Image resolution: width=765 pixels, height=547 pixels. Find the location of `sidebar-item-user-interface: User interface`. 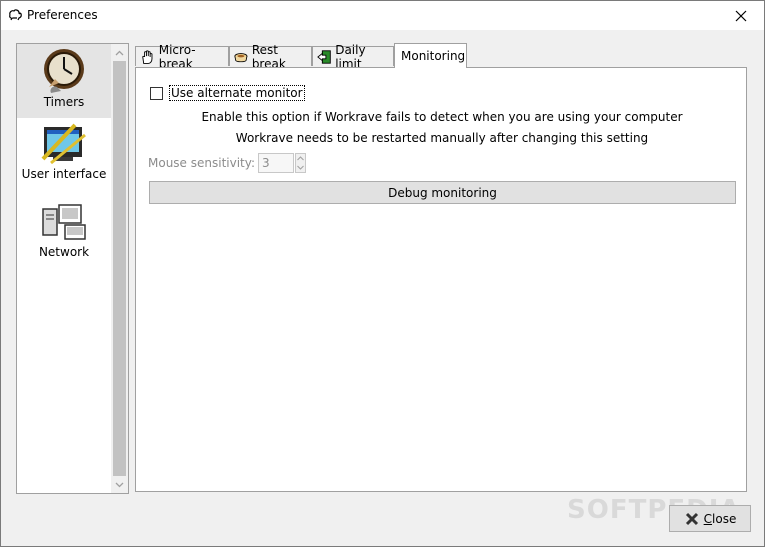

sidebar-item-user-interface: User interface is located at coordinates (64, 156).